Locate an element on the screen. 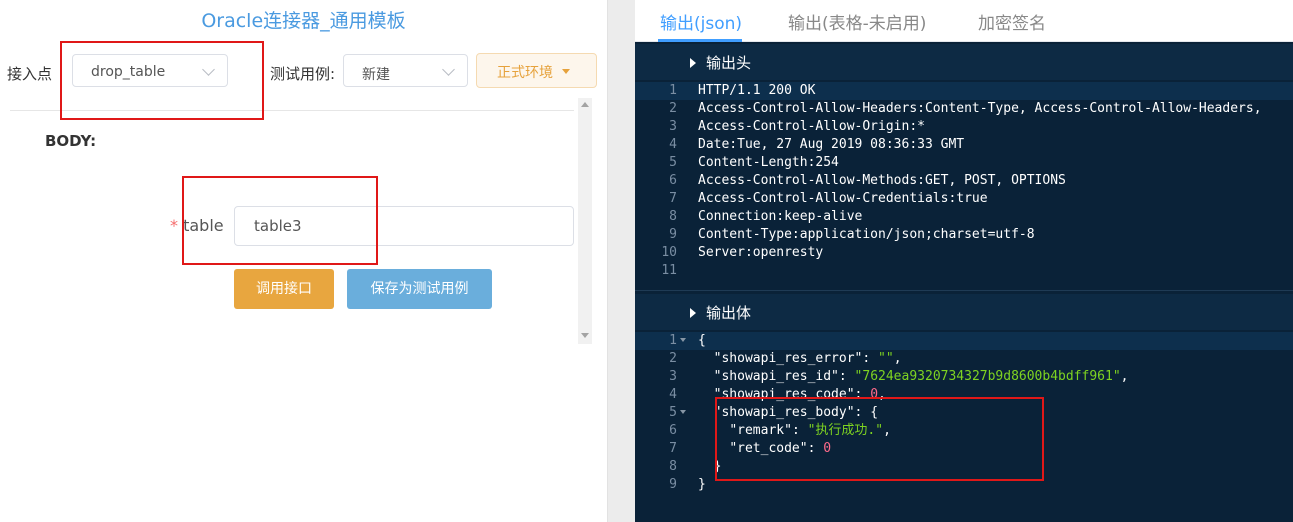  code-line-text: Access-Control-Allow-Origin:* is located at coordinates (811, 126).